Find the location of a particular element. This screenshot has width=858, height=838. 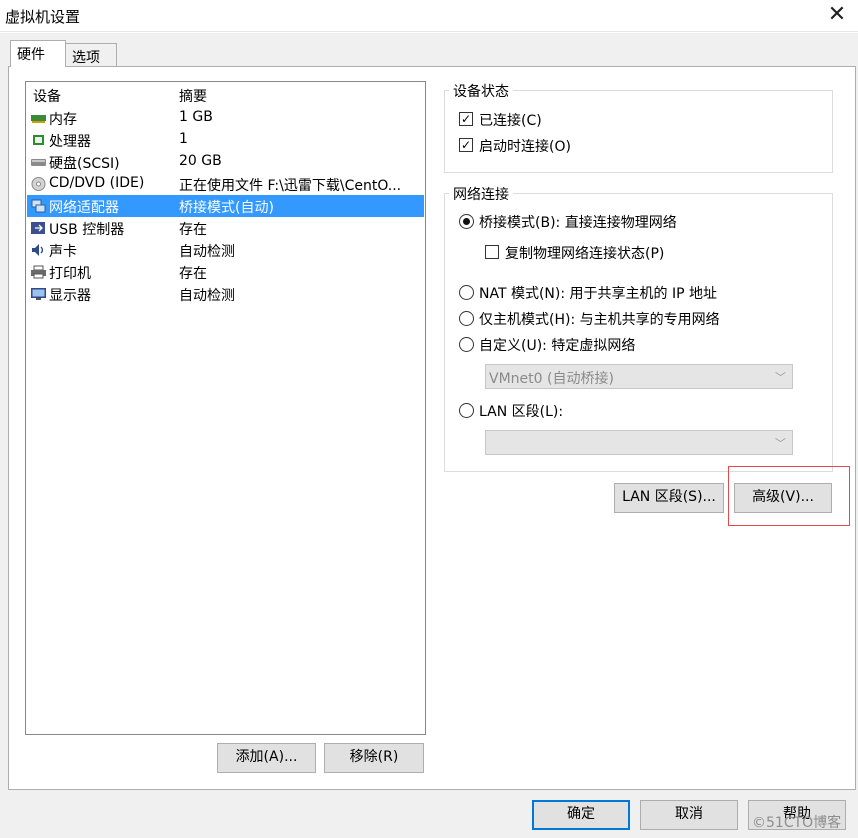

highlight-box is located at coordinates (789, 496).